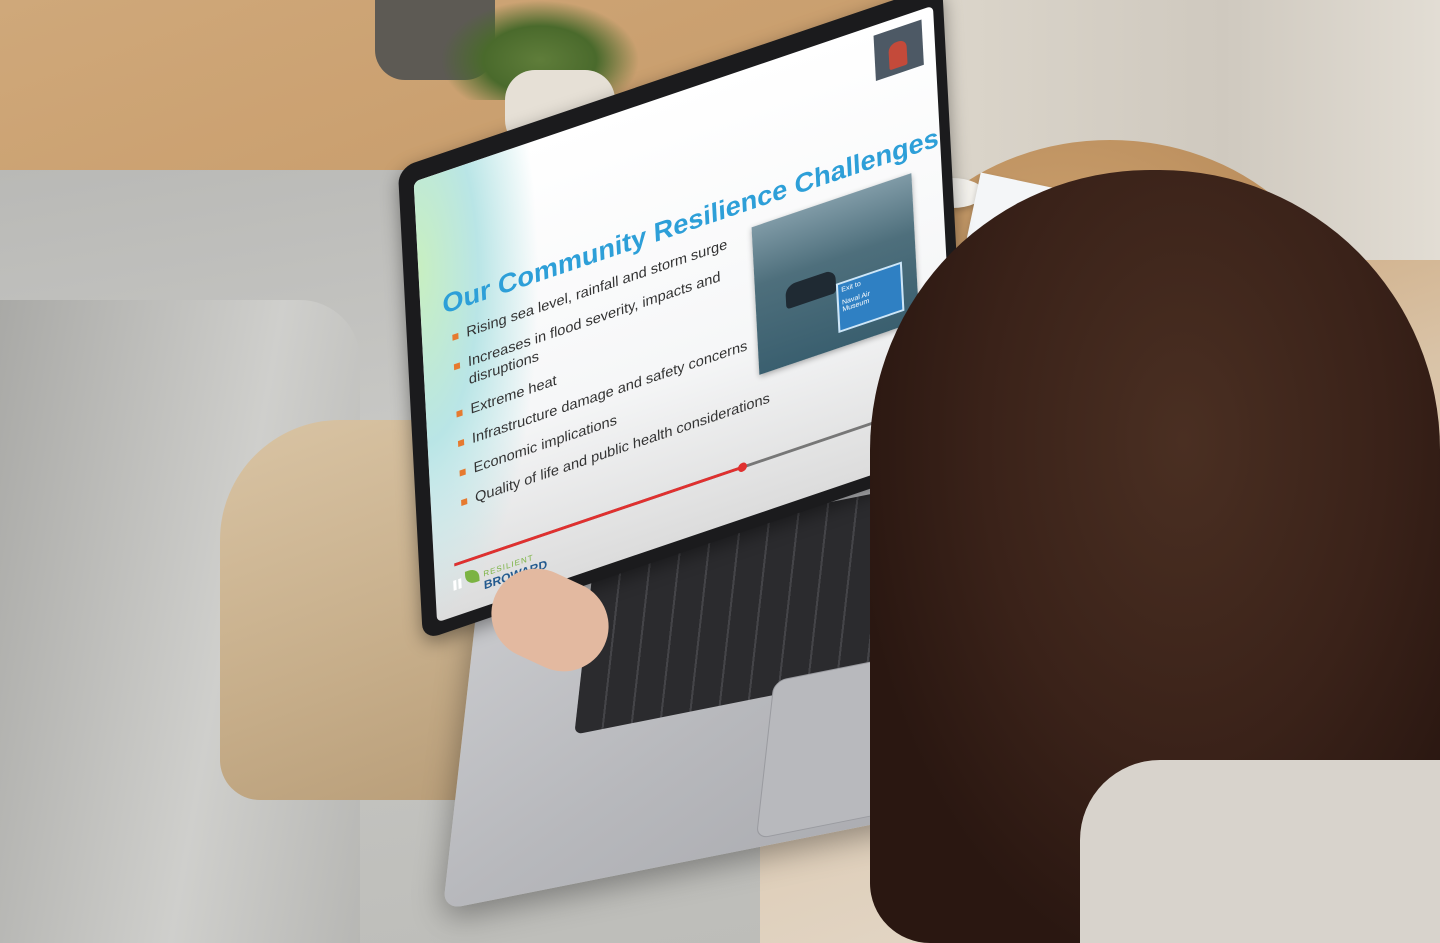 This screenshot has width=1440, height=943. What do you see at coordinates (811, 289) in the screenshot?
I see `flooded-car` at bounding box center [811, 289].